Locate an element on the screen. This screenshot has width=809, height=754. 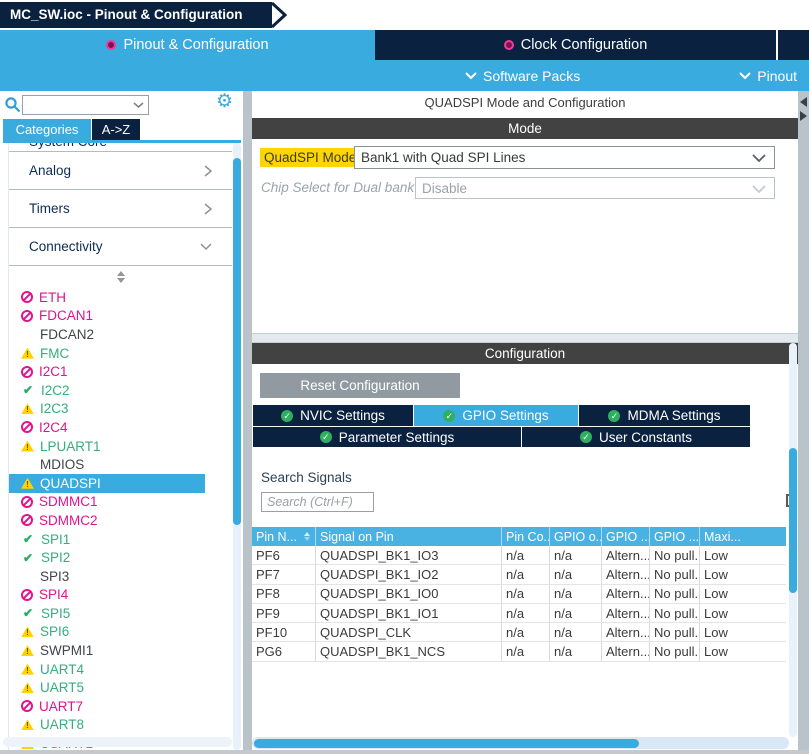
vertical-splitter is located at coordinates (247, 420).